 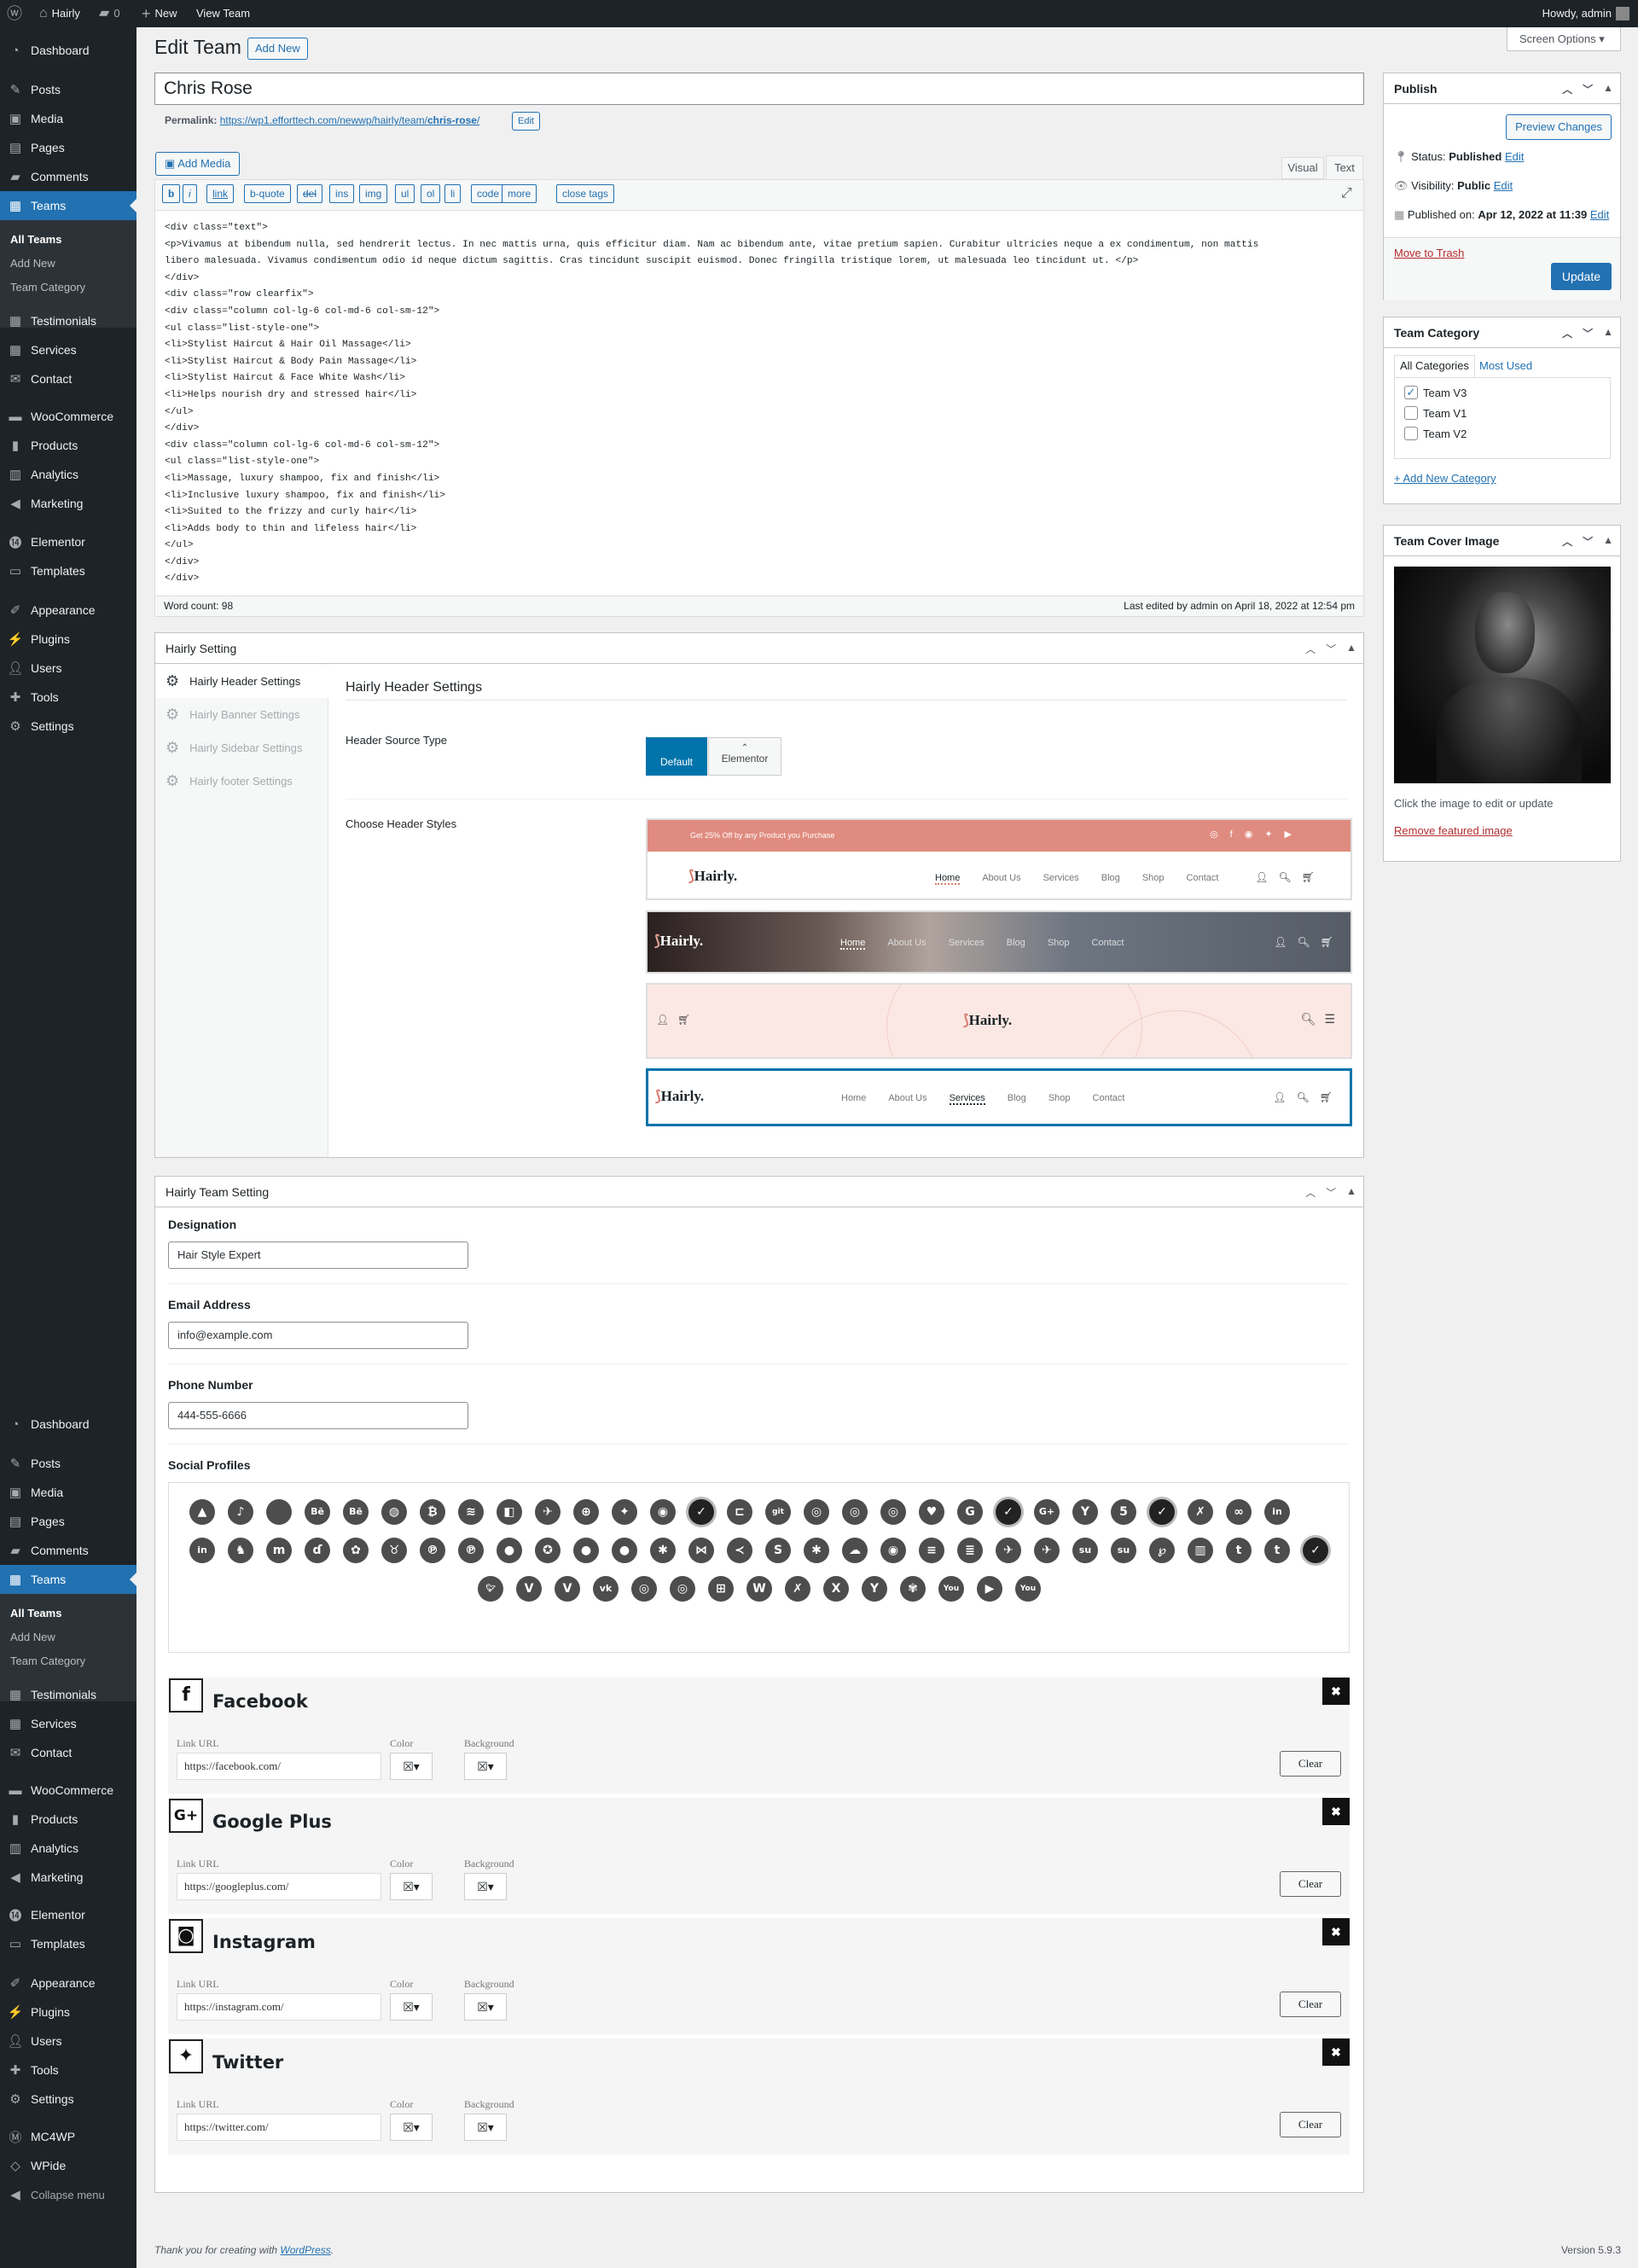 I want to click on social-option-icon: ⊏, so click(x=739, y=1512).